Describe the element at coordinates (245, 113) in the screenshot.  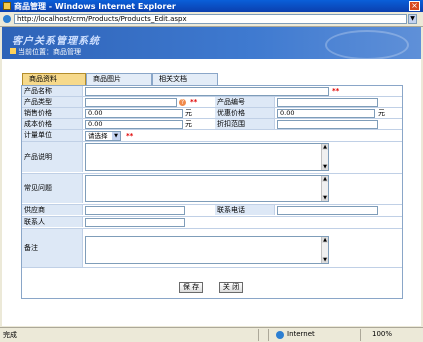
I see `discount-price-label: 优惠价格` at that location.